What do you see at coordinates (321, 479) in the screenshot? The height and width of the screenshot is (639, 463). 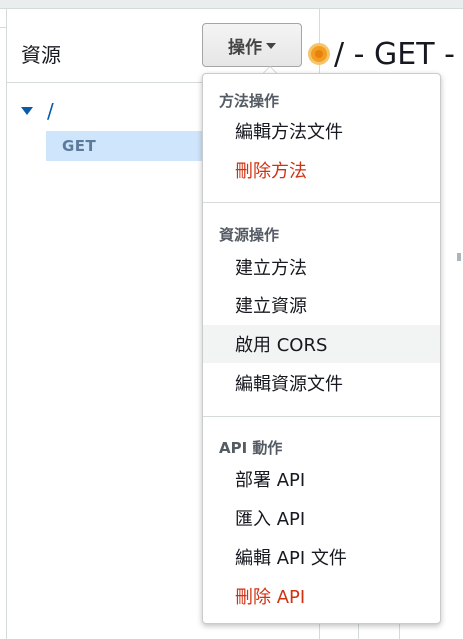 I see `menu-item-deploy-api: 部署 API` at bounding box center [321, 479].